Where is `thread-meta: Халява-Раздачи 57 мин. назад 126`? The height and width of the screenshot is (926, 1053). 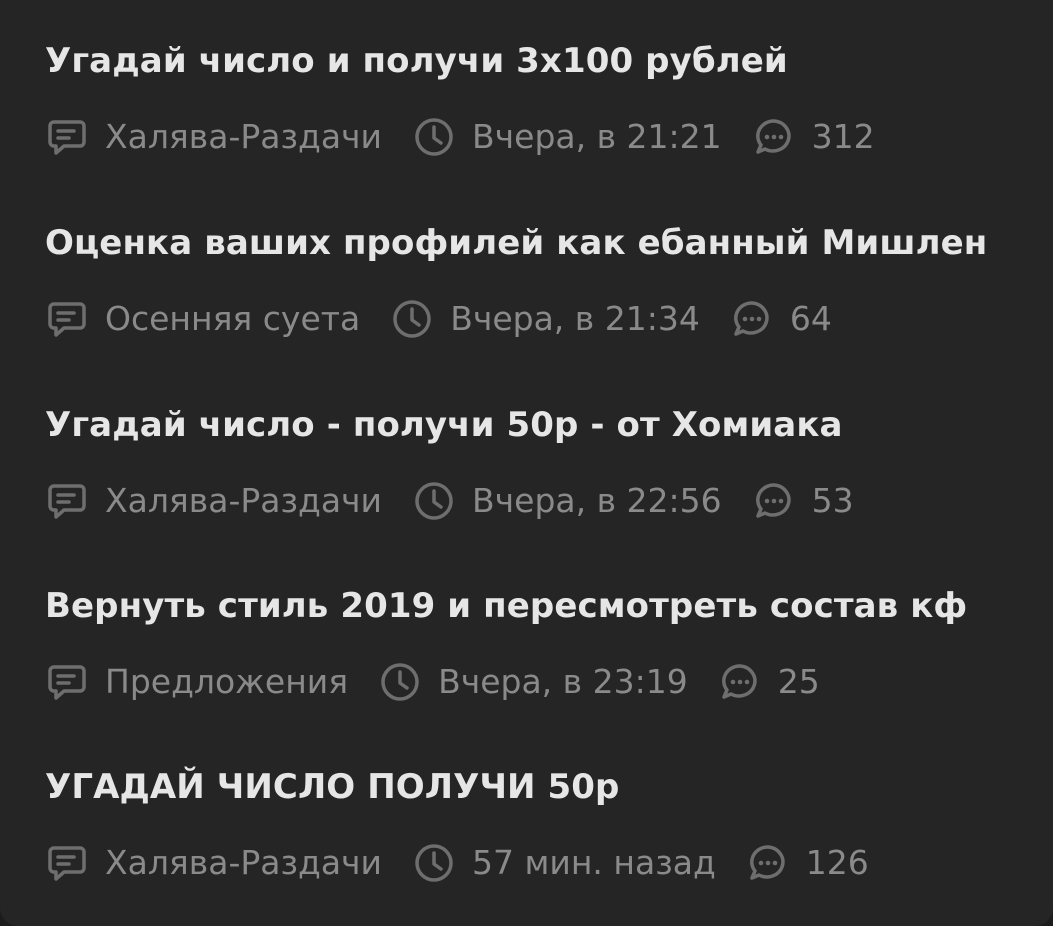 thread-meta: Халява-Раздачи 57 мин. назад 126 is located at coordinates (457, 863).